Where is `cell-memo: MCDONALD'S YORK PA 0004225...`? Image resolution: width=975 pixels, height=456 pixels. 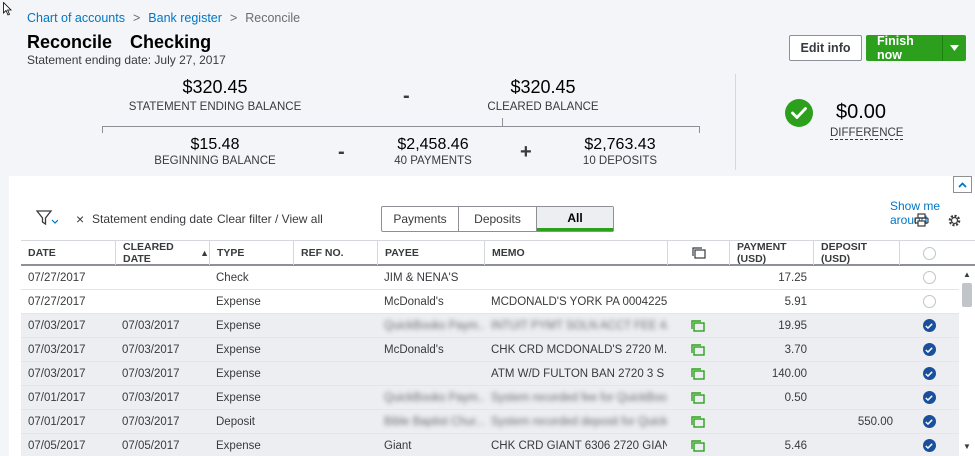 cell-memo: MCDONALD'S YORK PA 0004225... is located at coordinates (579, 301).